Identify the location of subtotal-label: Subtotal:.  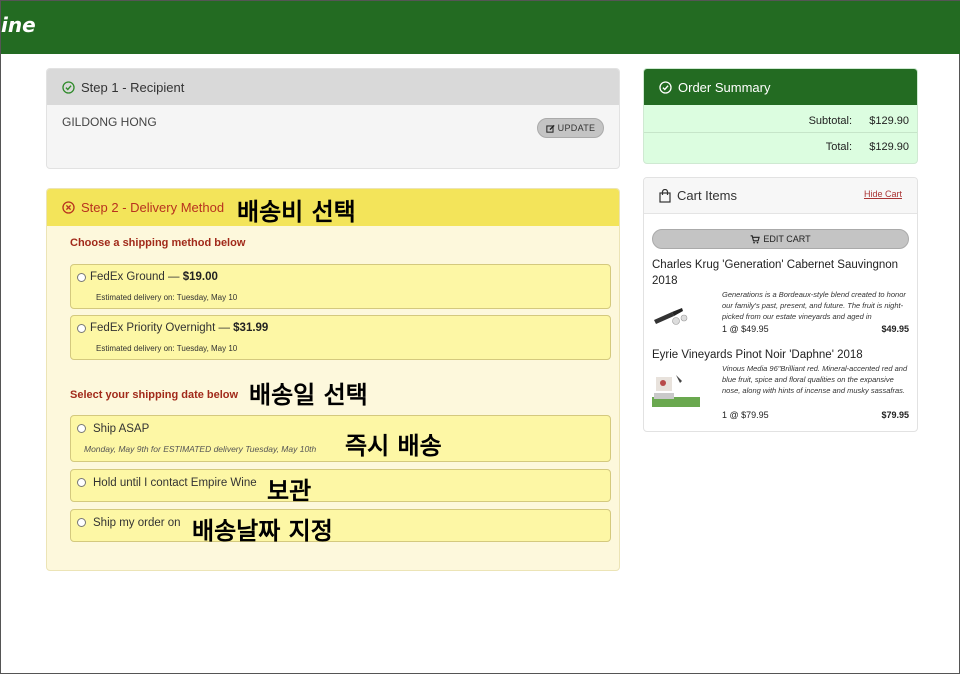
(830, 121).